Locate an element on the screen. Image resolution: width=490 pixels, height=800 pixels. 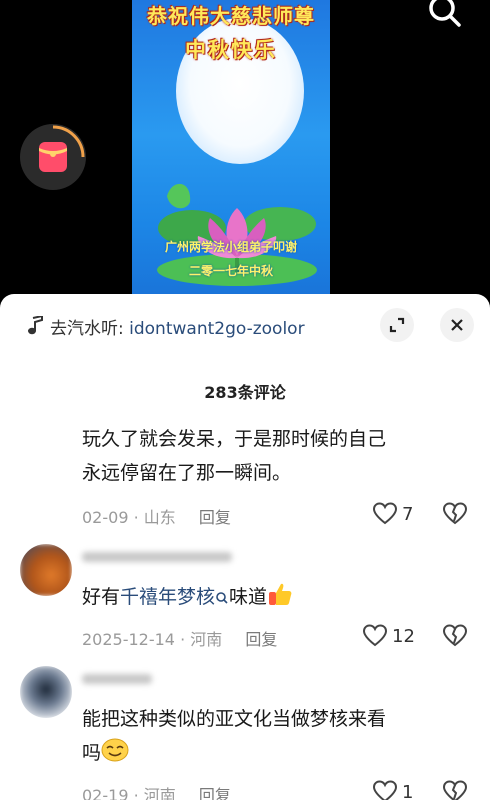
comment-date: 2025-12-14 is located at coordinates (128, 639).